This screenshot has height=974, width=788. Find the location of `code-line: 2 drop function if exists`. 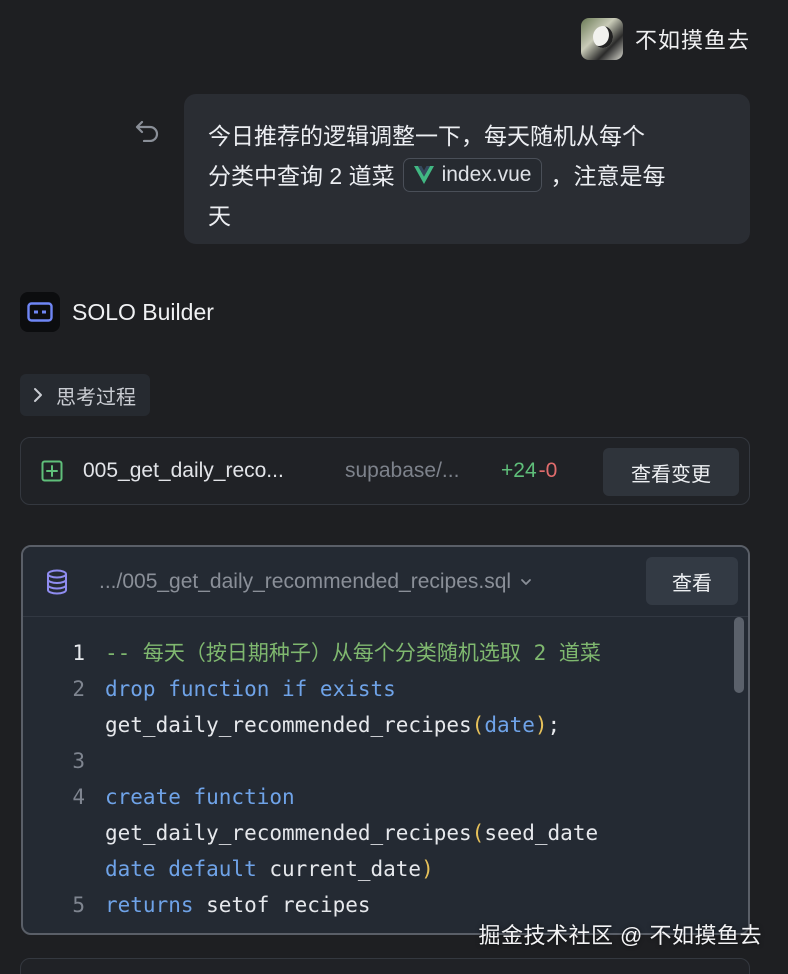

code-line: 2 drop function if exists is located at coordinates (385, 689).